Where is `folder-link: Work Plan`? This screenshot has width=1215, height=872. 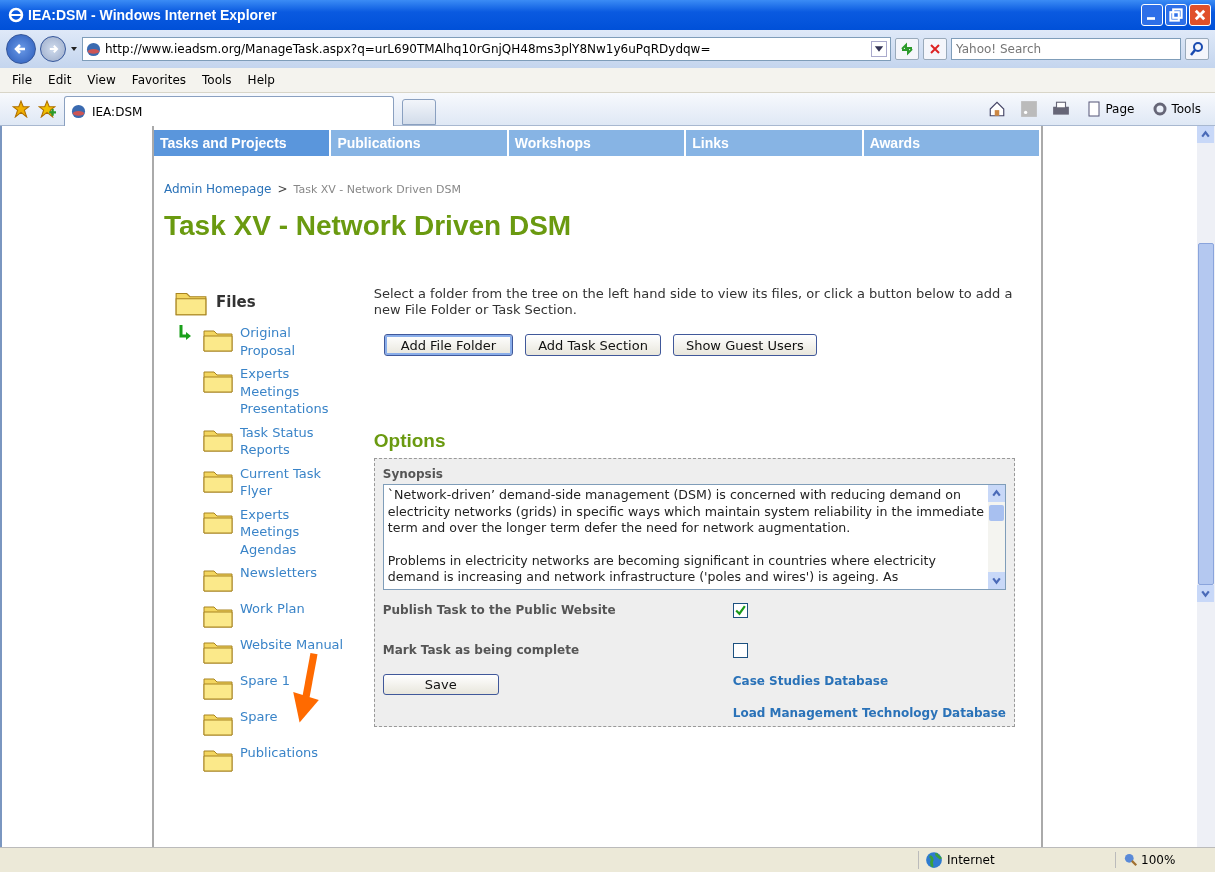 folder-link: Work Plan is located at coordinates (294, 609).